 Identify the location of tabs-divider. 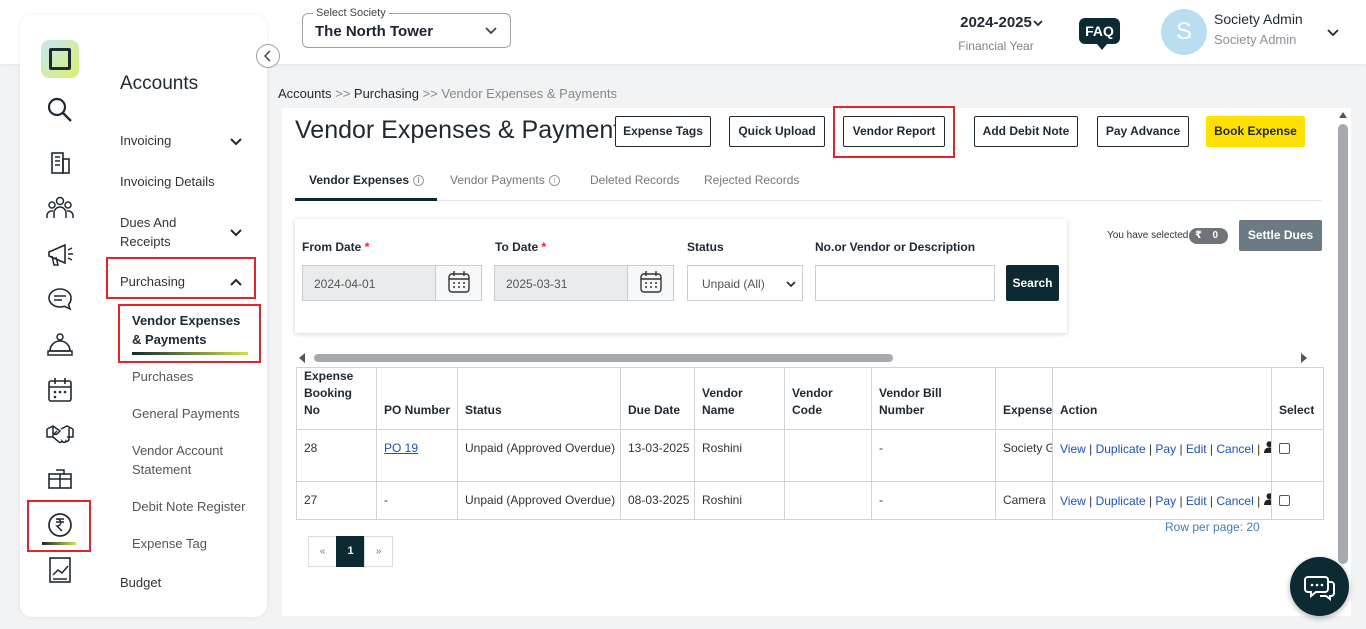
(808, 200).